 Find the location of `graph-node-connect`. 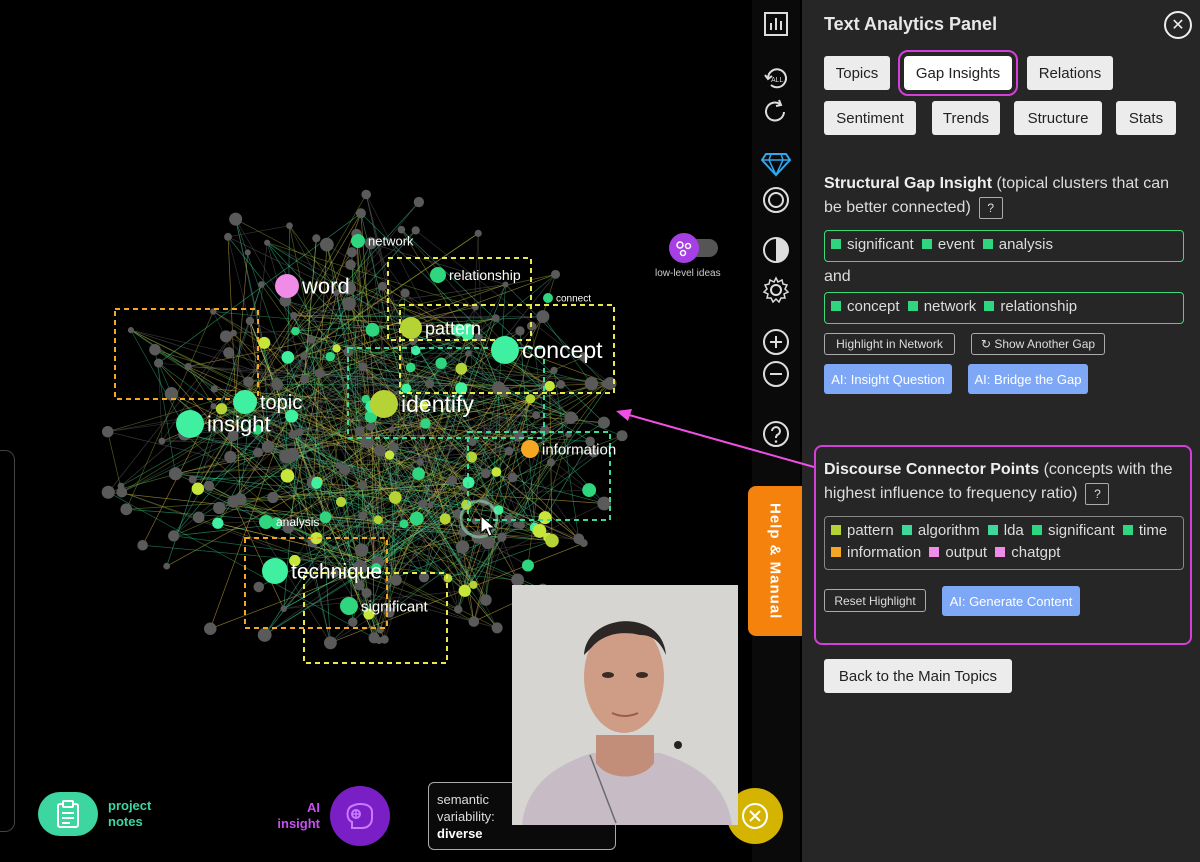

graph-node-connect is located at coordinates (548, 298).